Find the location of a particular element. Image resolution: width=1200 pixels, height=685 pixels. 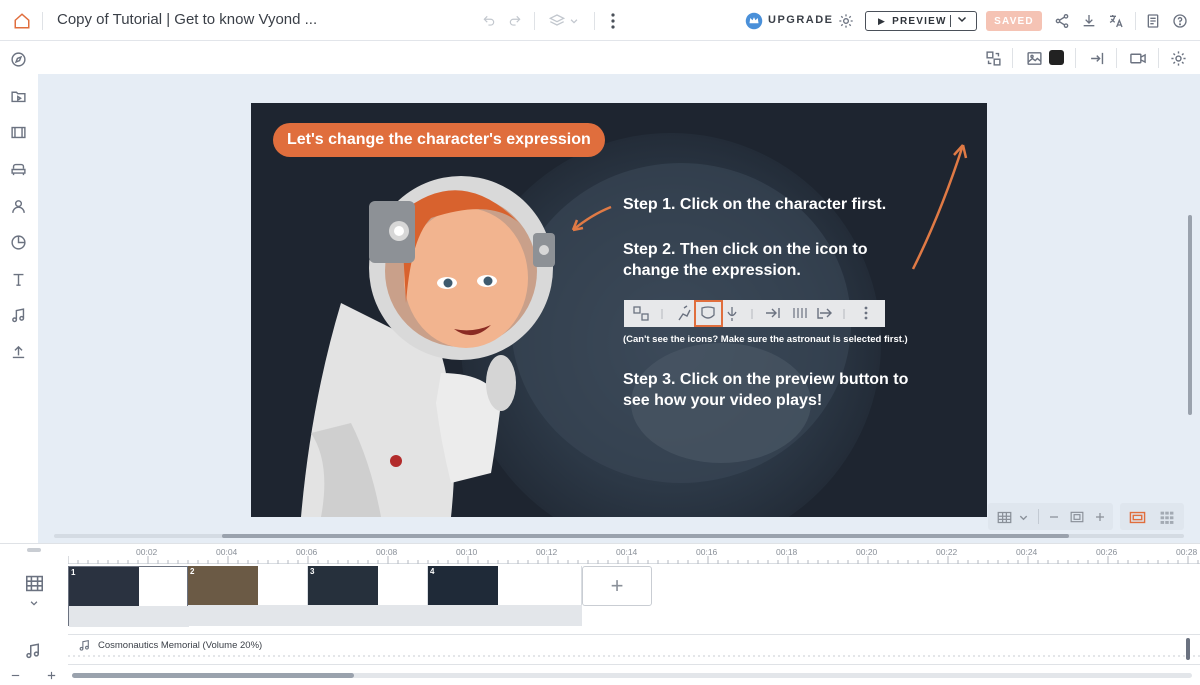

swap-icon is located at coordinates (993, 58).